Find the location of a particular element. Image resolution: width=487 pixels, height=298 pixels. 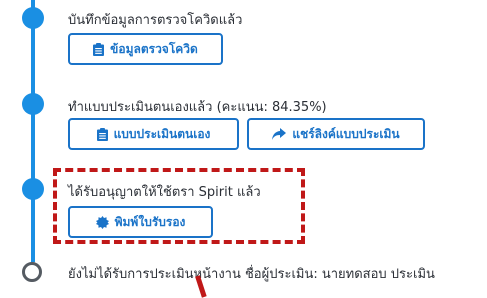

highlight-annotation-box is located at coordinates (179, 206).